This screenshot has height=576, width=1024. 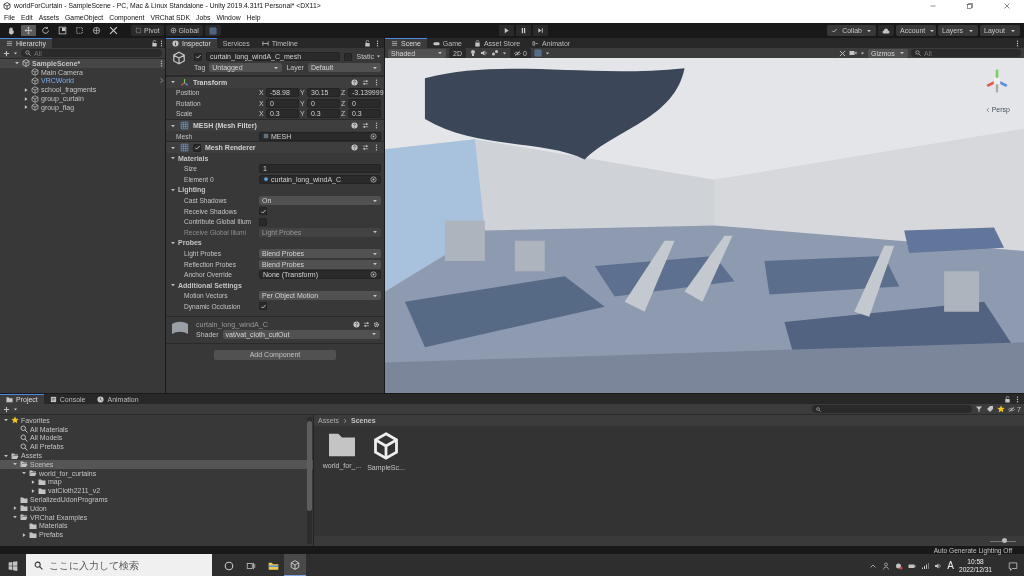 What do you see at coordinates (229, 565) in the screenshot?
I see `circle-icon` at bounding box center [229, 565].